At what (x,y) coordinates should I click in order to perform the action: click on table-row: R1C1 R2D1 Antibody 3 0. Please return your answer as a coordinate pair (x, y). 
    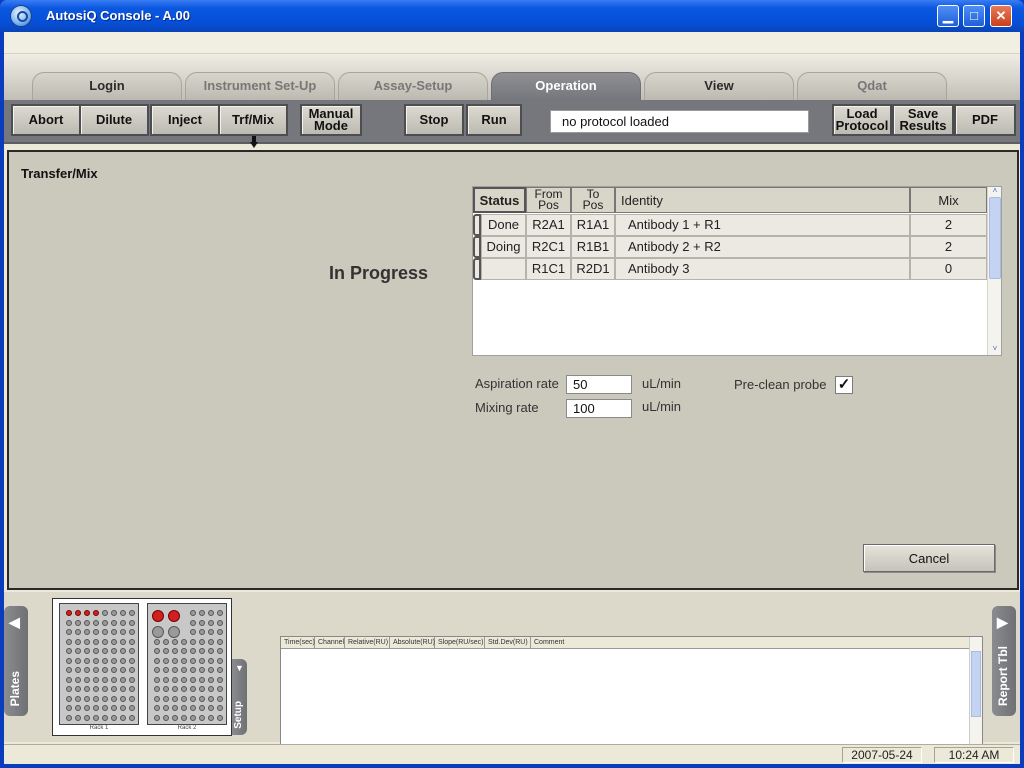
    Looking at the image, I should click on (730, 269).